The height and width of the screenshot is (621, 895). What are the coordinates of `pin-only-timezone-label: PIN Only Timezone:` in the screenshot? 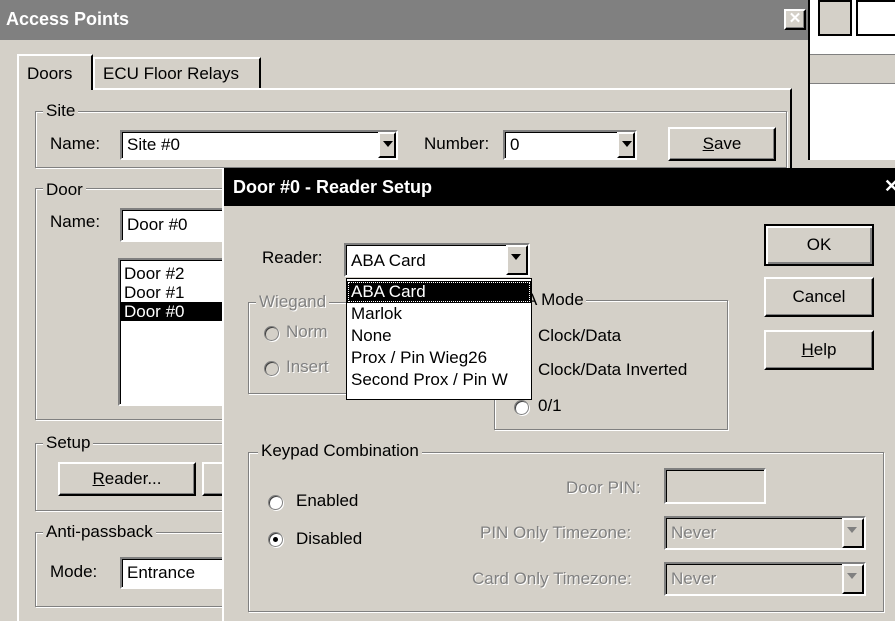 It's located at (556, 532).